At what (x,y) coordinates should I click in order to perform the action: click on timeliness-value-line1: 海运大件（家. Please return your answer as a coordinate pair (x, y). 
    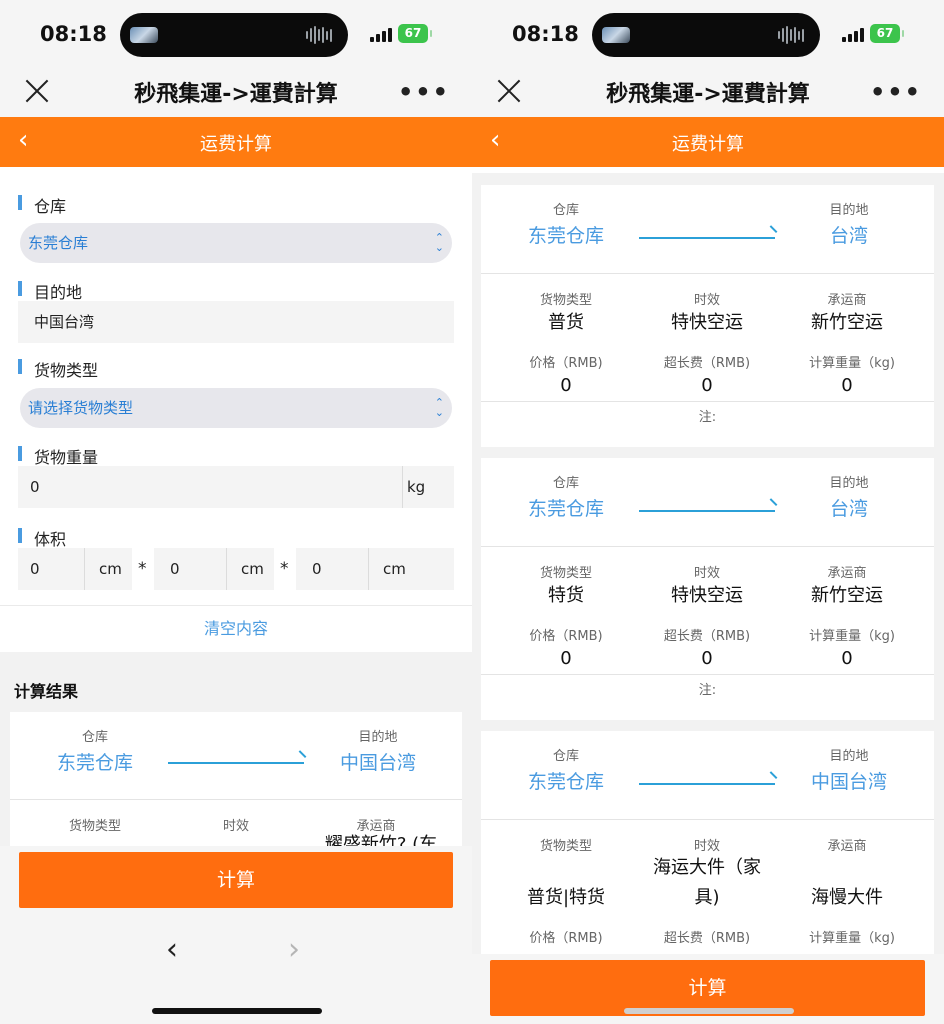
    Looking at the image, I should click on (707, 867).